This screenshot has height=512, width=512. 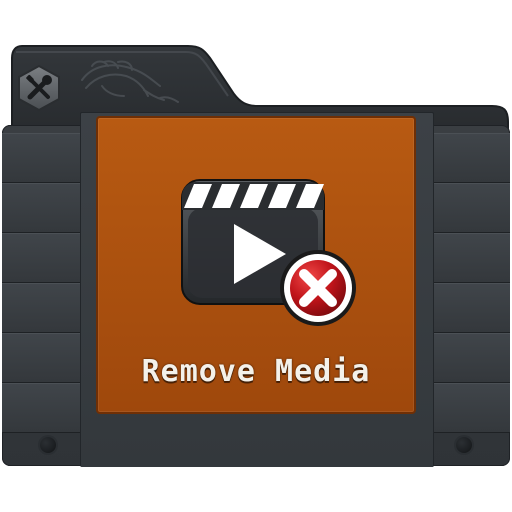 What do you see at coordinates (48, 445) in the screenshot?
I see `screw-left` at bounding box center [48, 445].